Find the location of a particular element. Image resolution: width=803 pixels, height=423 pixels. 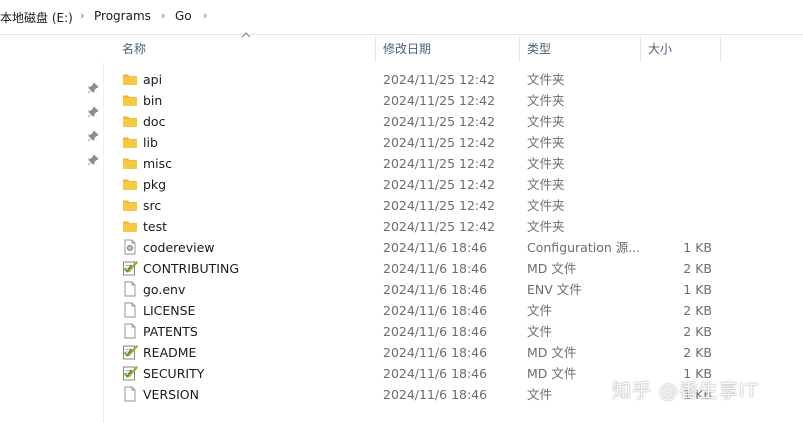

file-row: misc 2024/11/25 12:42 文件夹 is located at coordinates (414, 163).